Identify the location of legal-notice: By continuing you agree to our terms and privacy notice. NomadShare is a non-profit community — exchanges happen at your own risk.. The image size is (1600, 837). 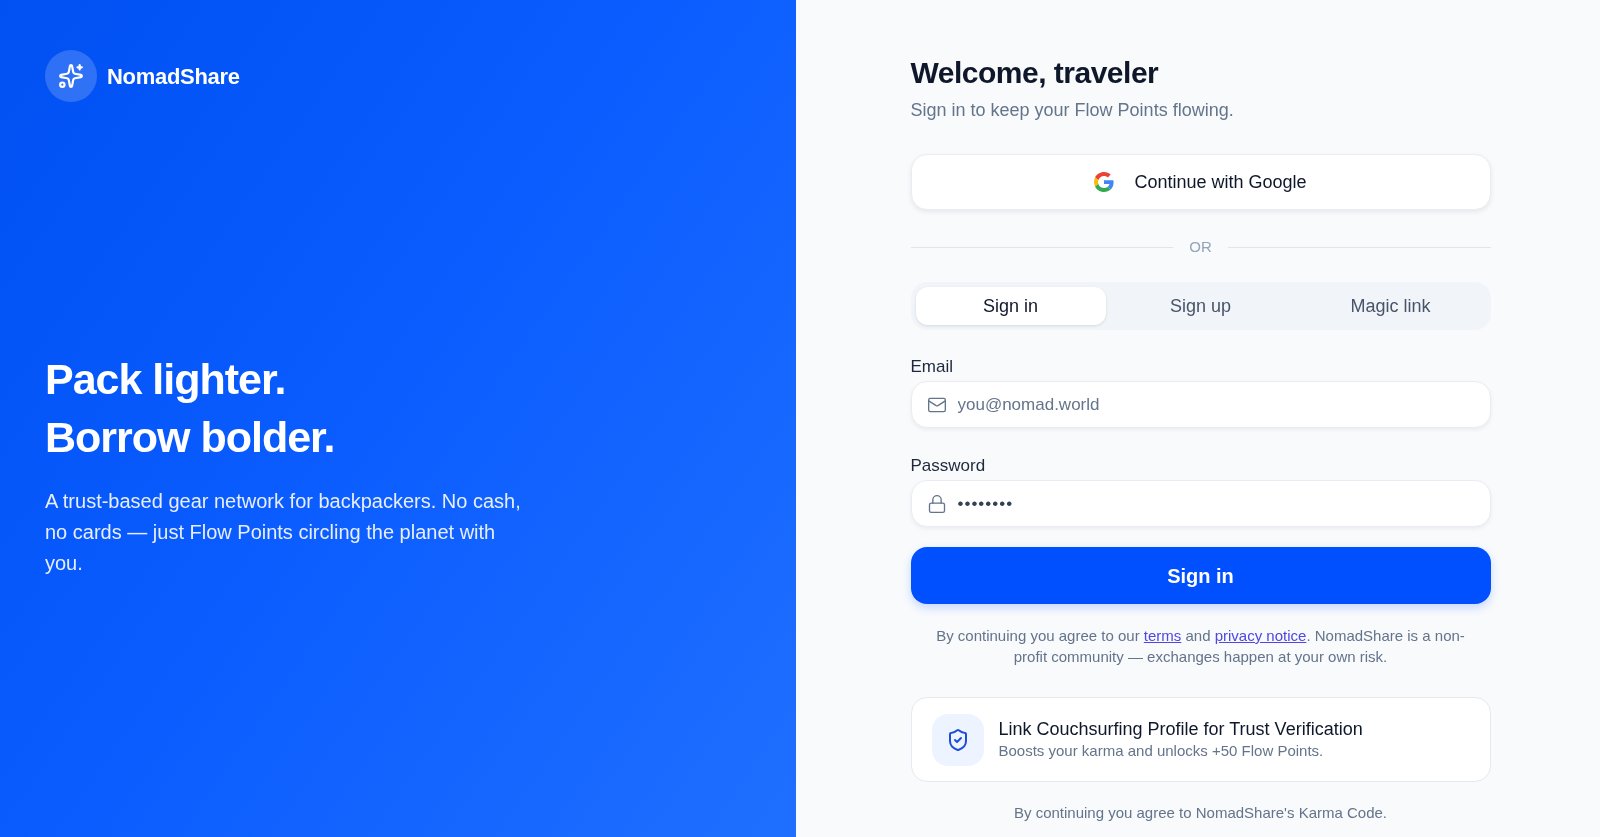
(1200, 646).